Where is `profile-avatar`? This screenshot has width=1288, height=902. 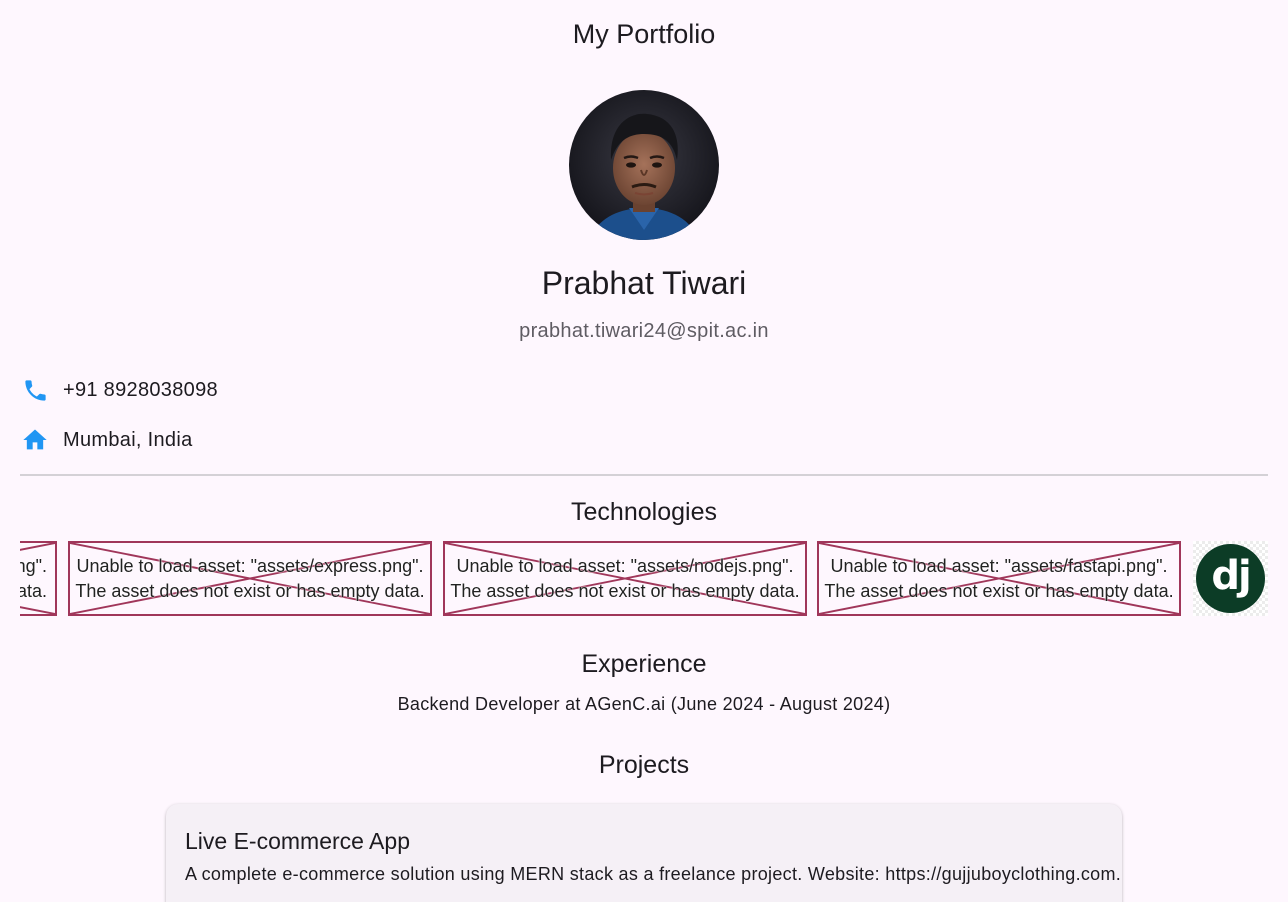
profile-avatar is located at coordinates (644, 165).